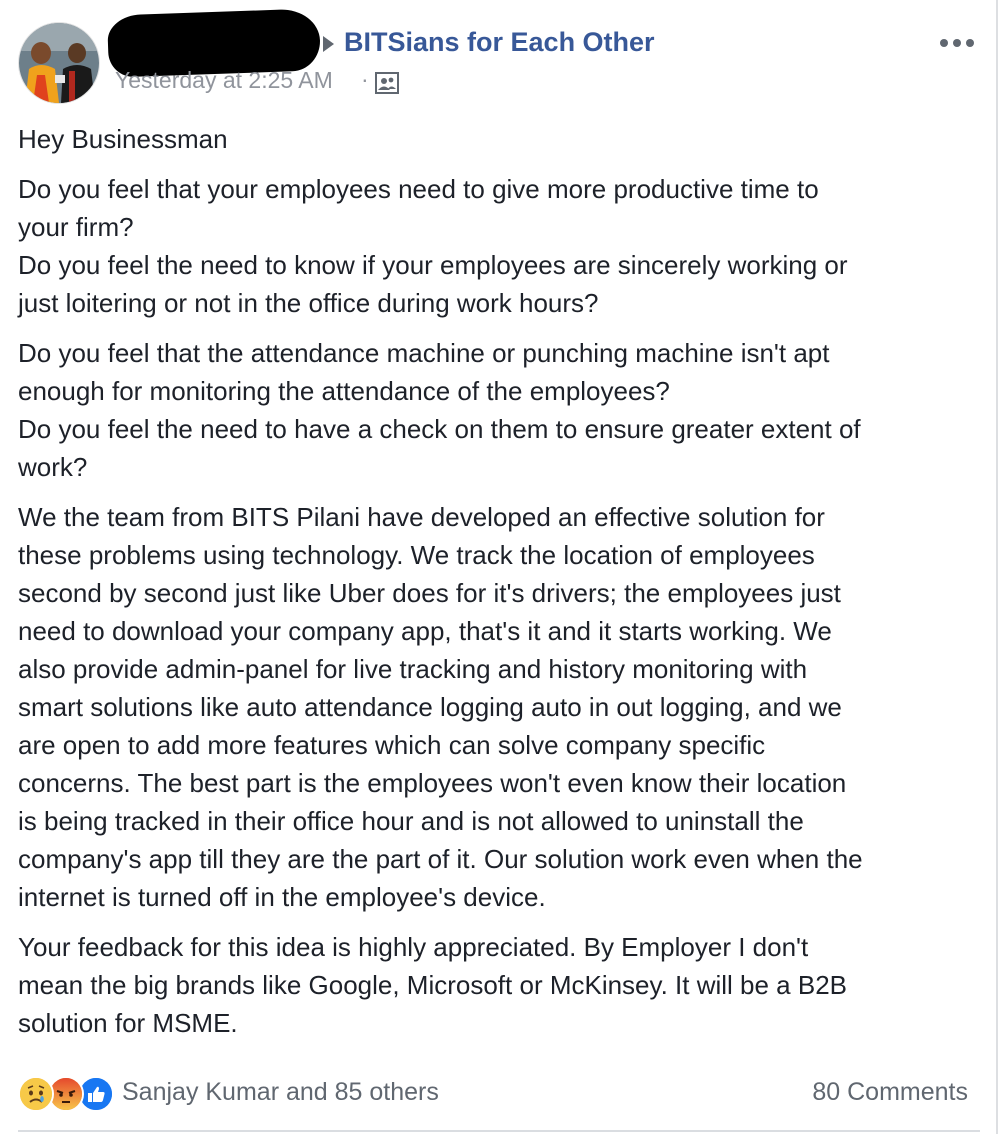 Image resolution: width=998 pixels, height=1134 pixels. What do you see at coordinates (890, 1092) in the screenshot?
I see `comments-count: 80 Comments` at bounding box center [890, 1092].